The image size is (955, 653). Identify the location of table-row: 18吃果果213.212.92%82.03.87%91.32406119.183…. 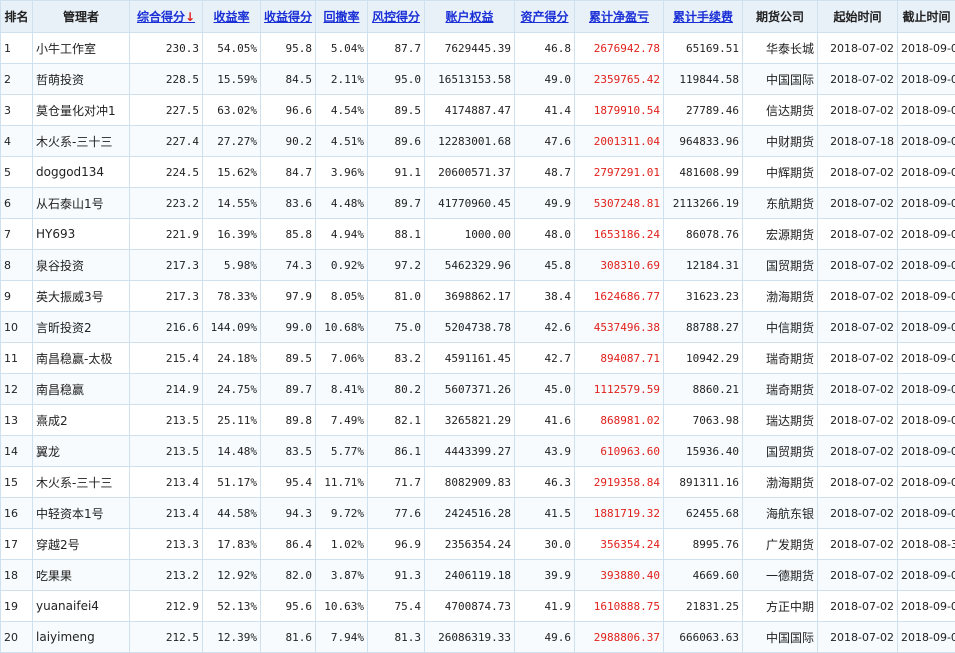
(478, 575).